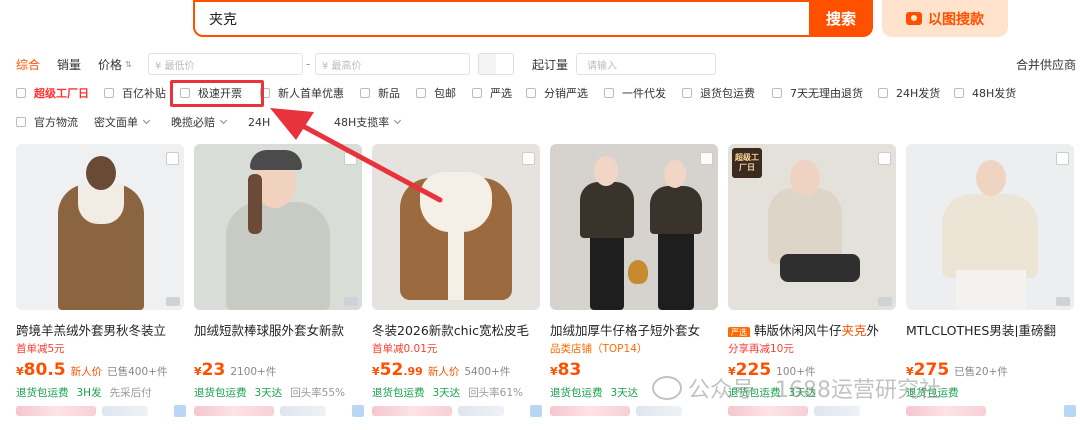  What do you see at coordinates (210, 370) in the screenshot?
I see `product-price: ¥23` at bounding box center [210, 370].